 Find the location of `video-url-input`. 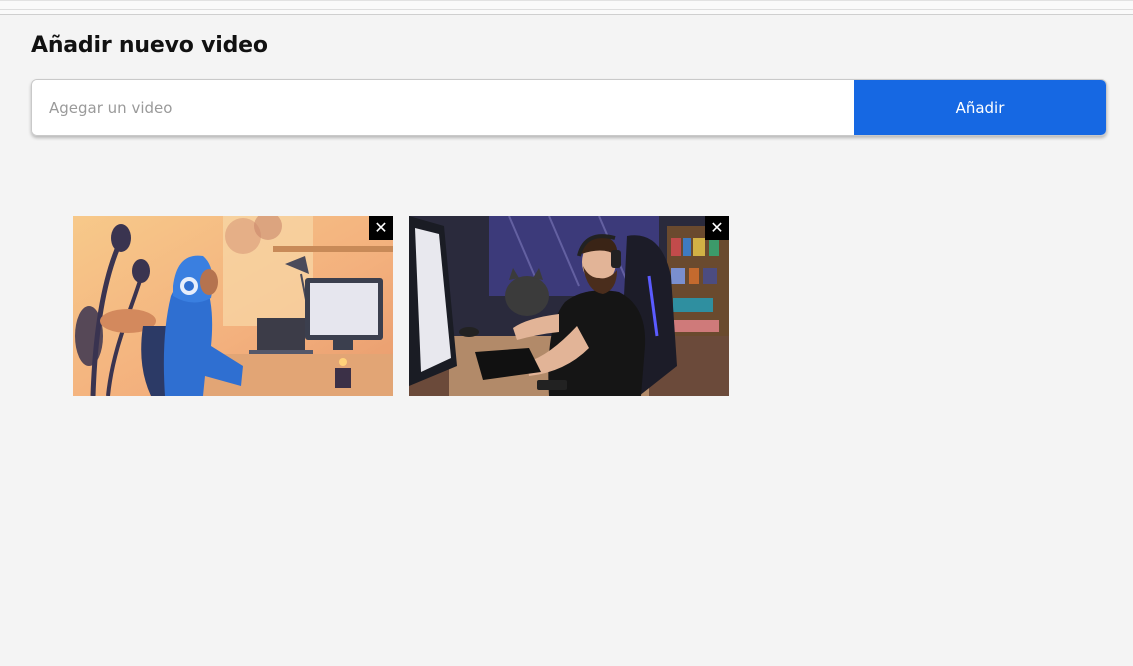

video-url-input is located at coordinates (443, 107).